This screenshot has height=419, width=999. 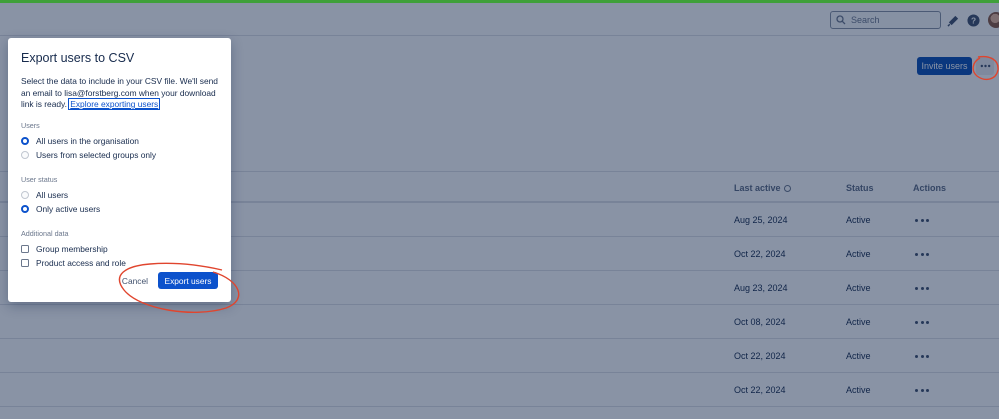 I want to click on dialog-title: Export users to CSV, so click(x=78, y=58).